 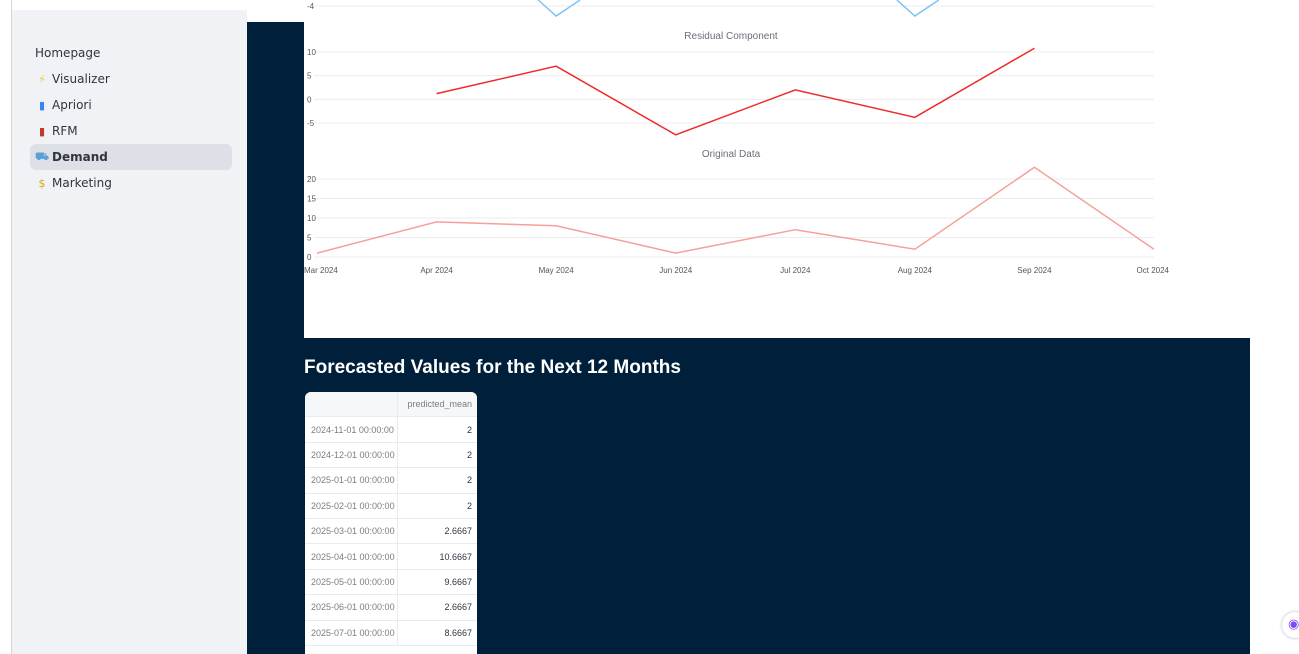 What do you see at coordinates (351, 429) in the screenshot?
I see `row-index: 2024-11-01 00:00:00` at bounding box center [351, 429].